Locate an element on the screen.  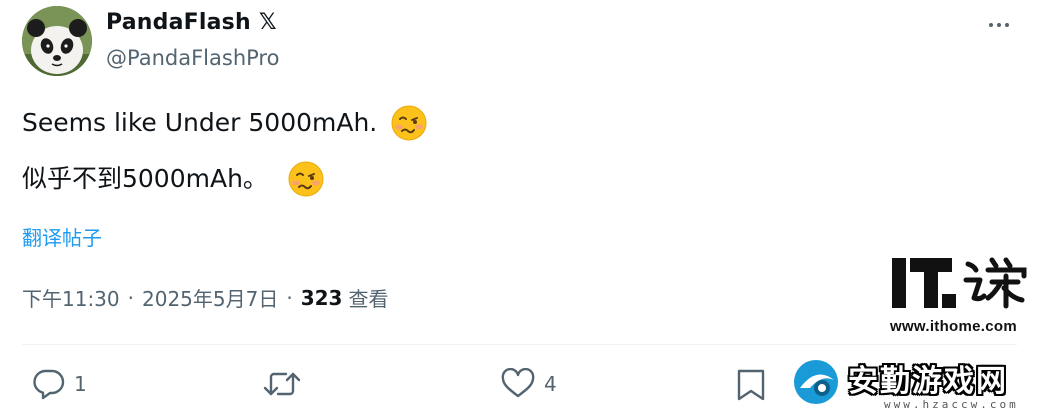
views-label: 查看 is located at coordinates (368, 299).